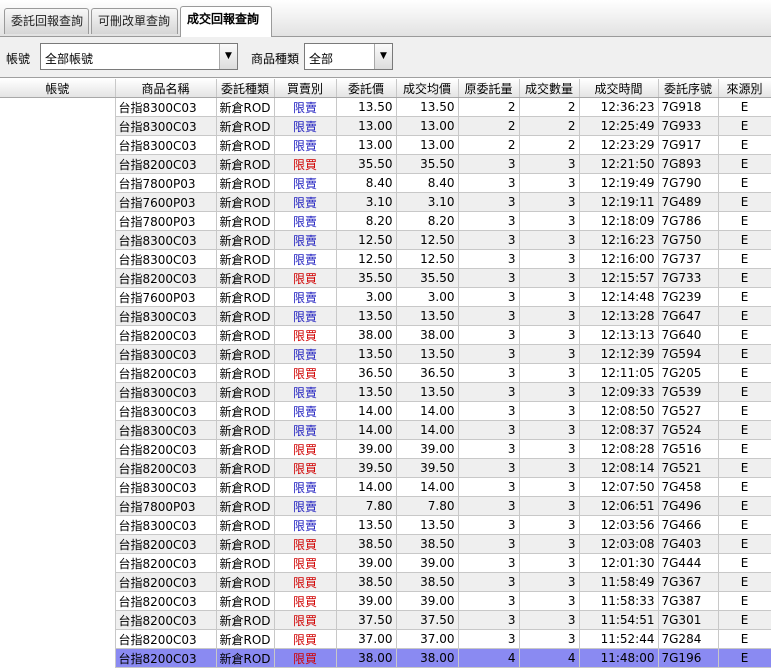 This screenshot has height=670, width=771. Describe the element at coordinates (385, 297) in the screenshot. I see `table-row: 台指7600P03 新倉ROD 限賣 3.00 3.00 3 3 12:14:48 7G239 E` at that location.